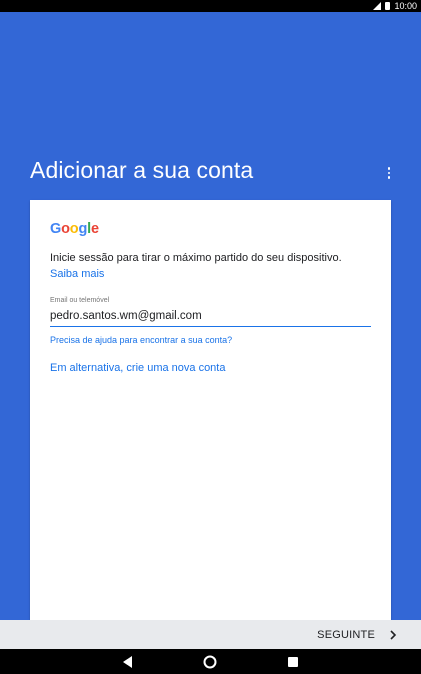 The width and height of the screenshot is (421, 674). Describe the element at coordinates (377, 6) in the screenshot. I see `signal-icon` at that location.